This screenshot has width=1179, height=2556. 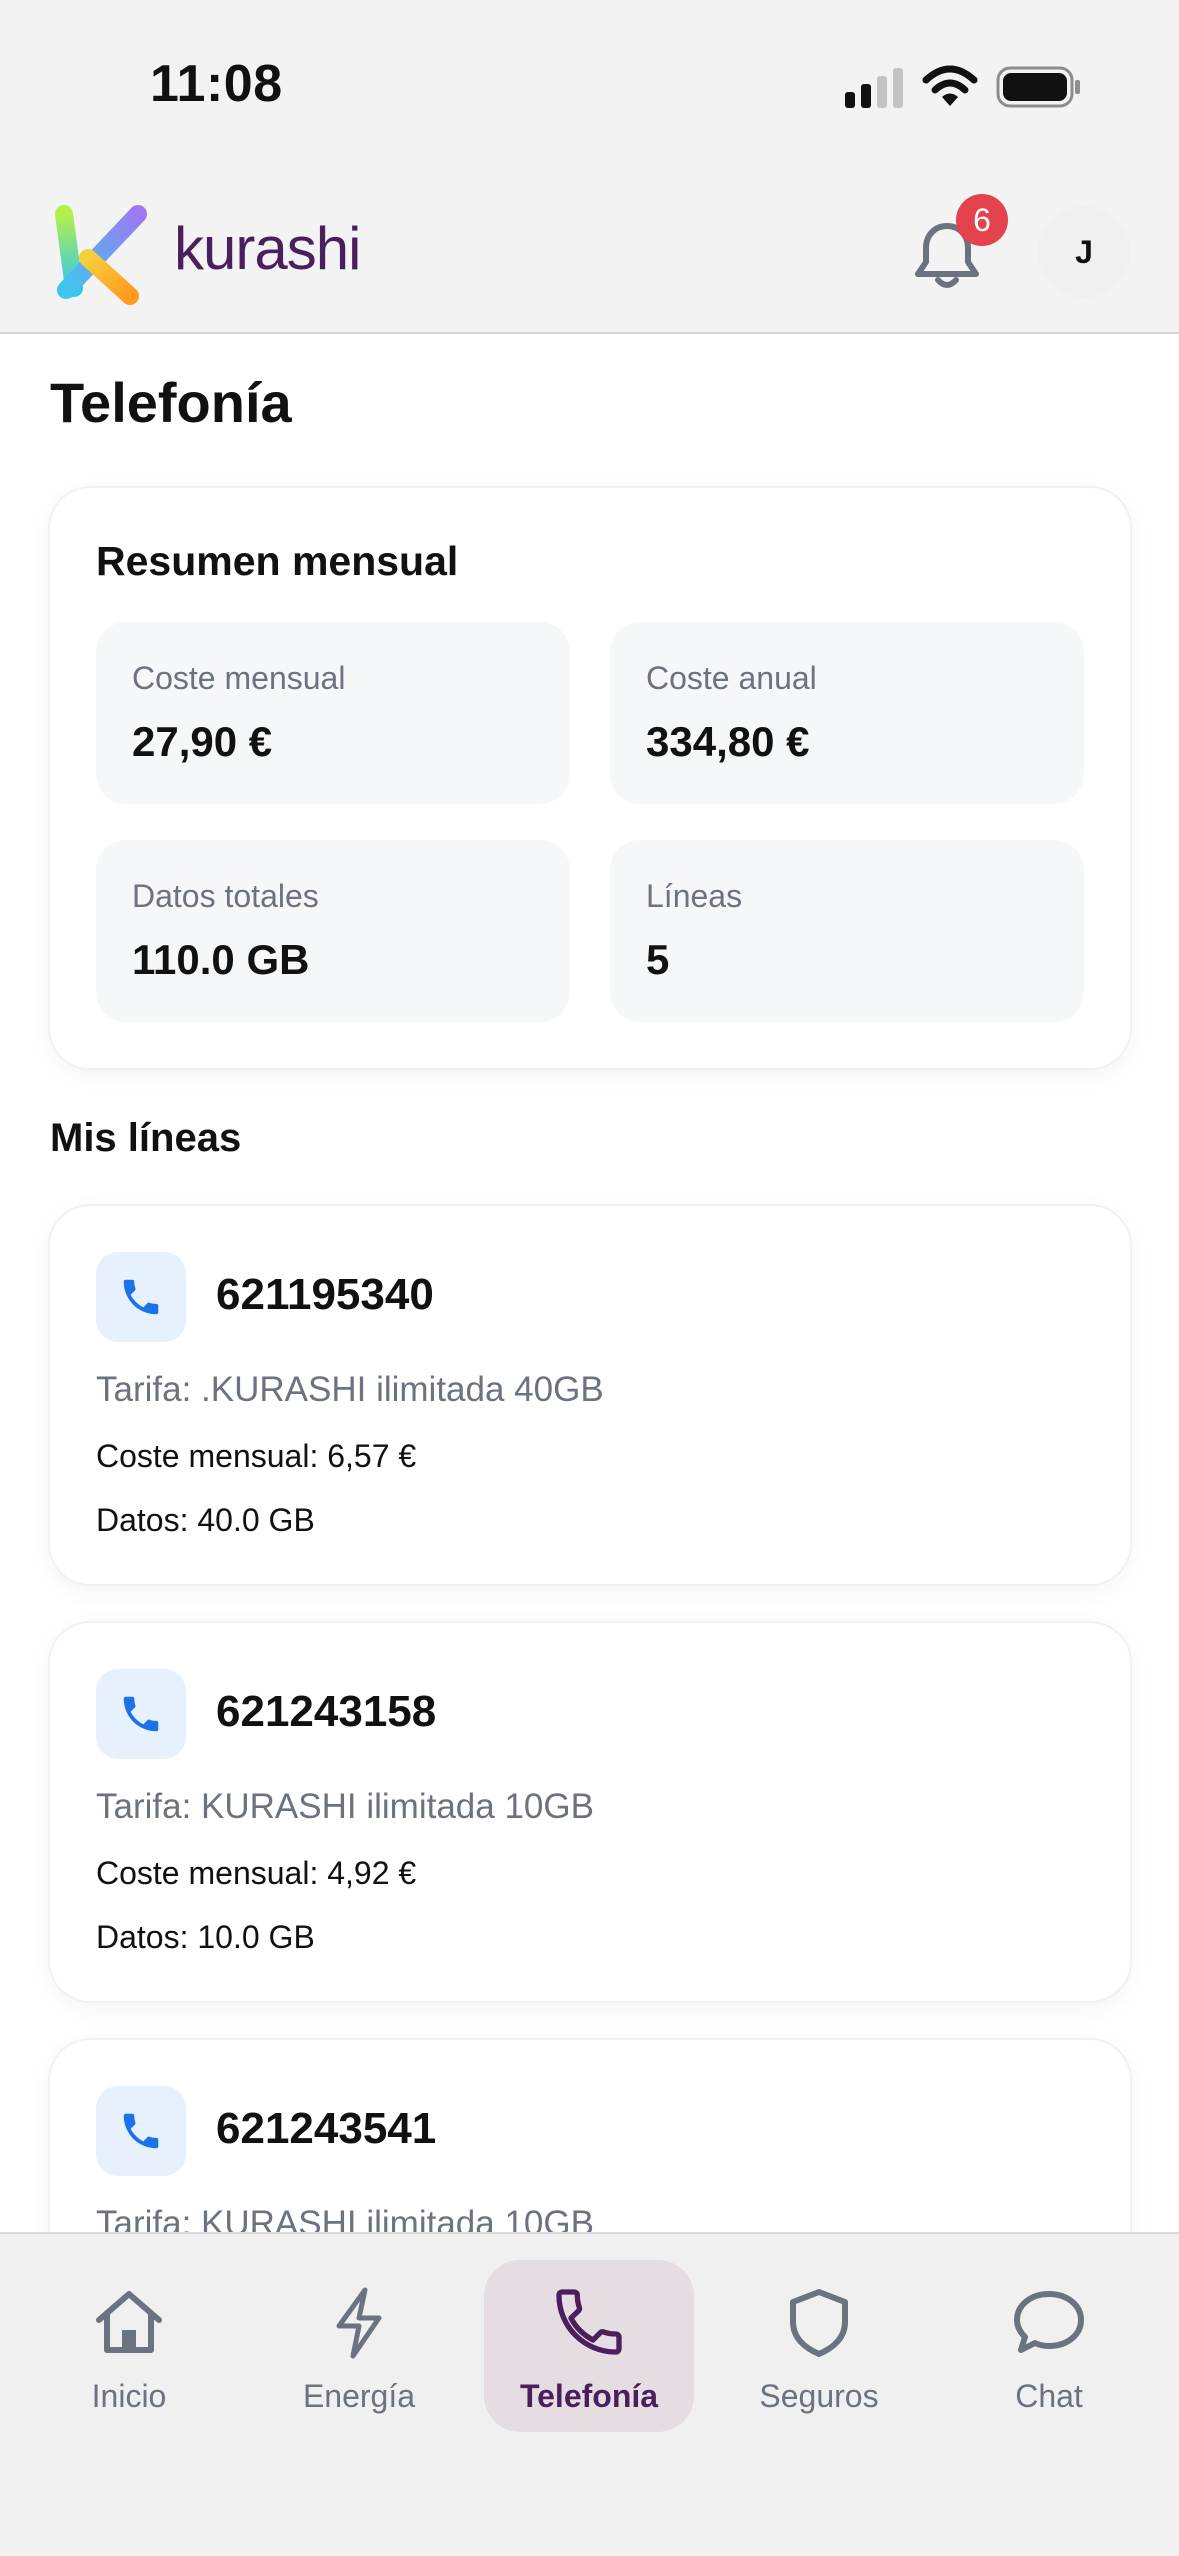 What do you see at coordinates (819, 2323) in the screenshot?
I see `shield-icon` at bounding box center [819, 2323].